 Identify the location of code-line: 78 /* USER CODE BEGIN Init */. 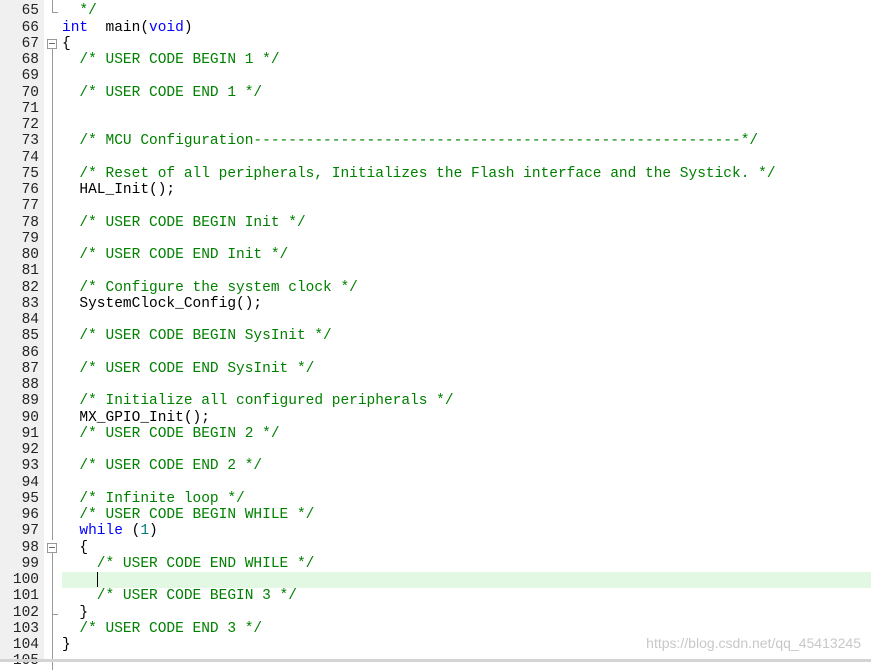
(435, 222).